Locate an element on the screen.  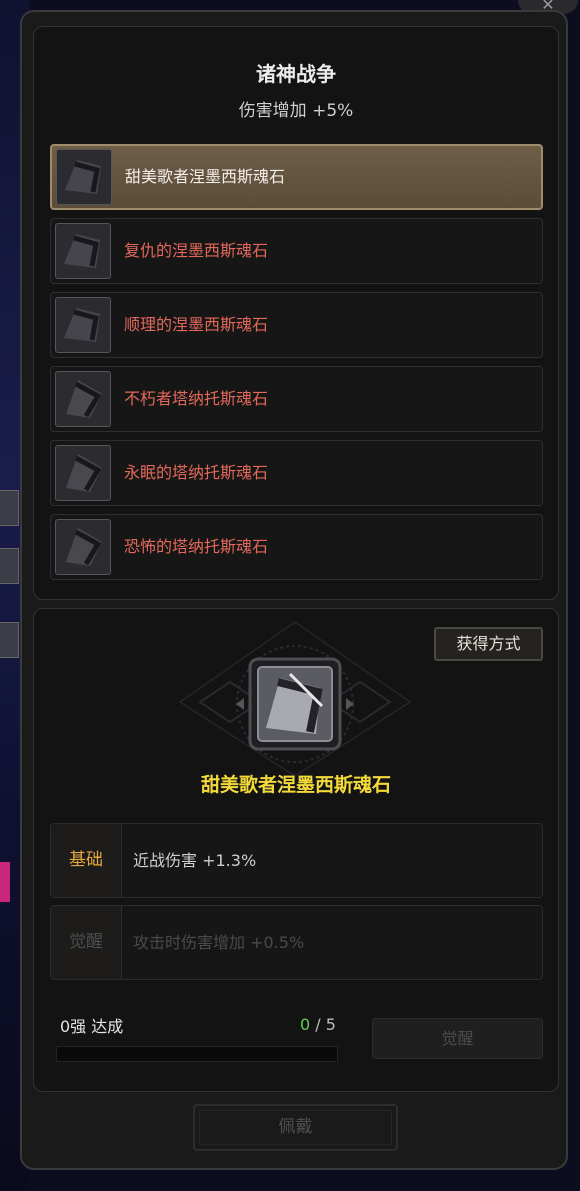
base-stat-value: 近战伤害 +1.3% is located at coordinates (195, 860).